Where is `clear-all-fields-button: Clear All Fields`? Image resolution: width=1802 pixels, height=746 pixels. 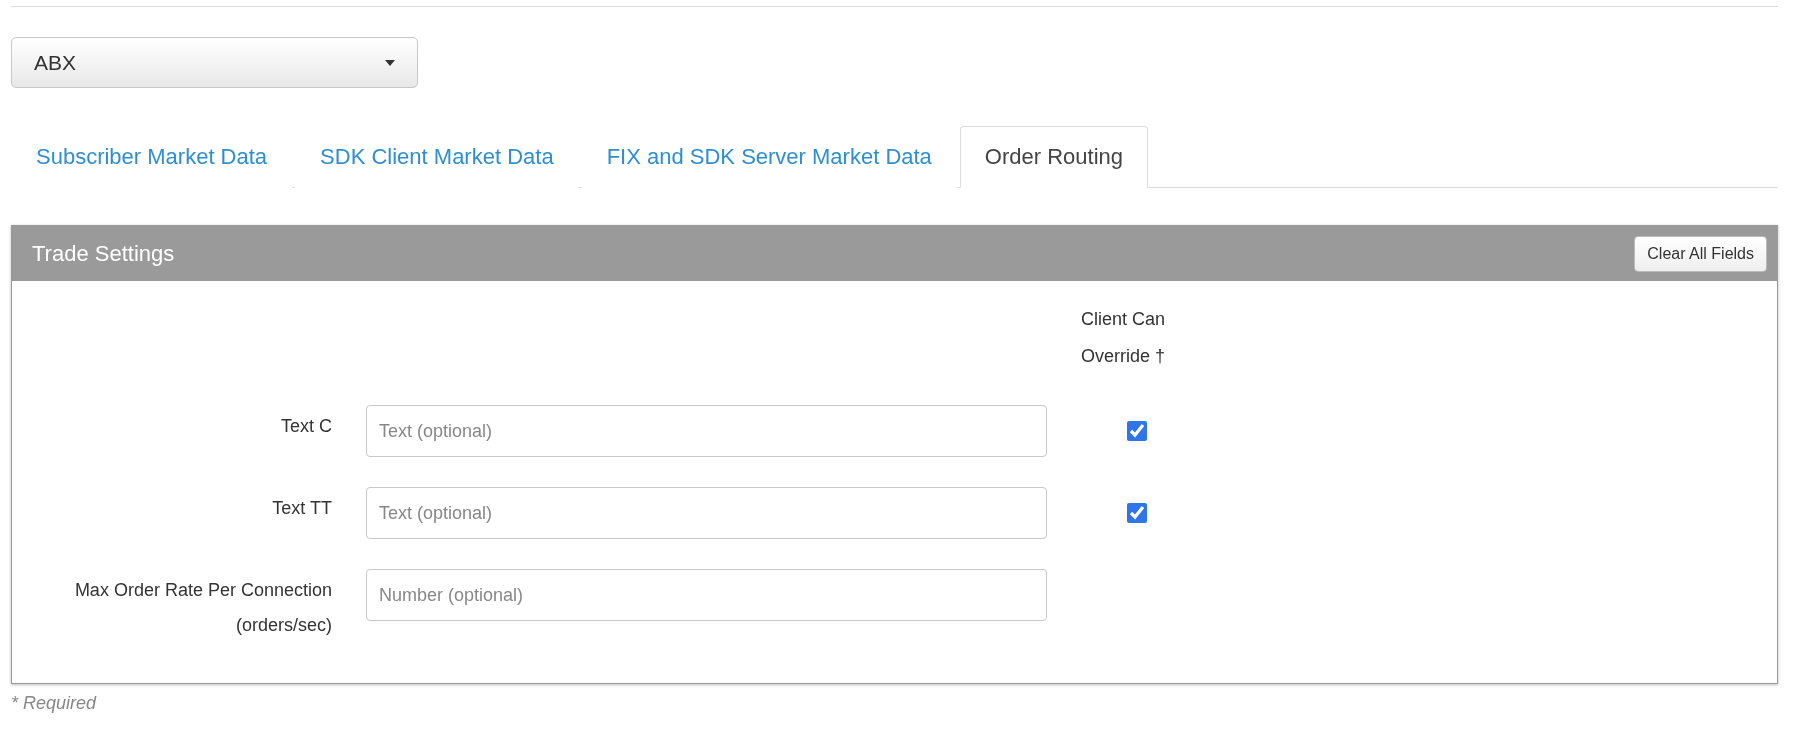 clear-all-fields-button: Clear All Fields is located at coordinates (1700, 253).